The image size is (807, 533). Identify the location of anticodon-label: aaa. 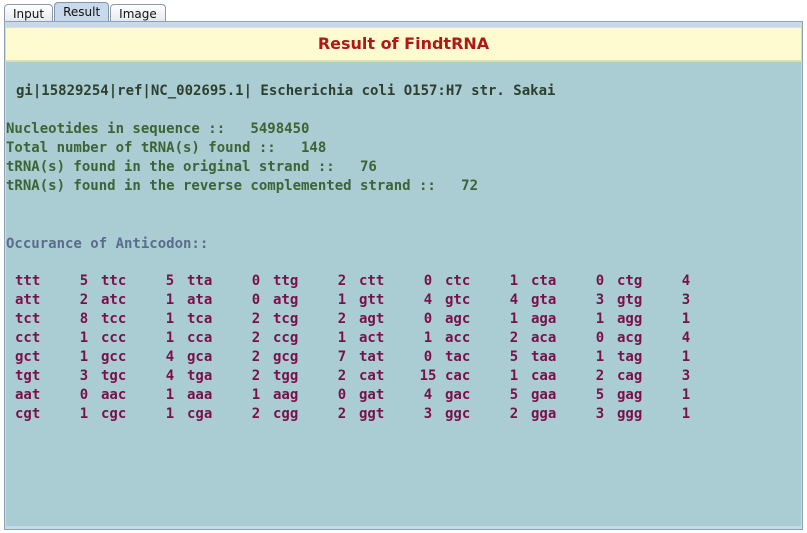
(200, 395).